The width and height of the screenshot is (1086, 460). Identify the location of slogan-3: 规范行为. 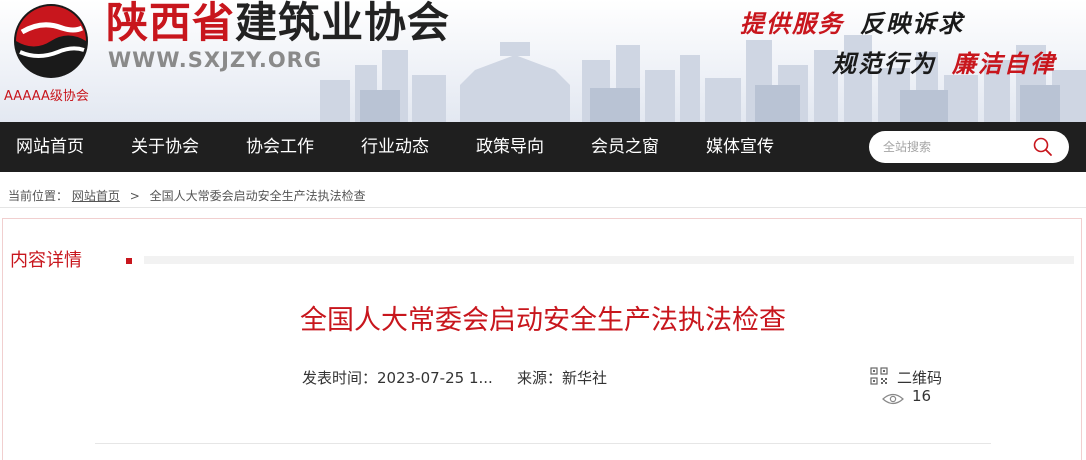
(884, 63).